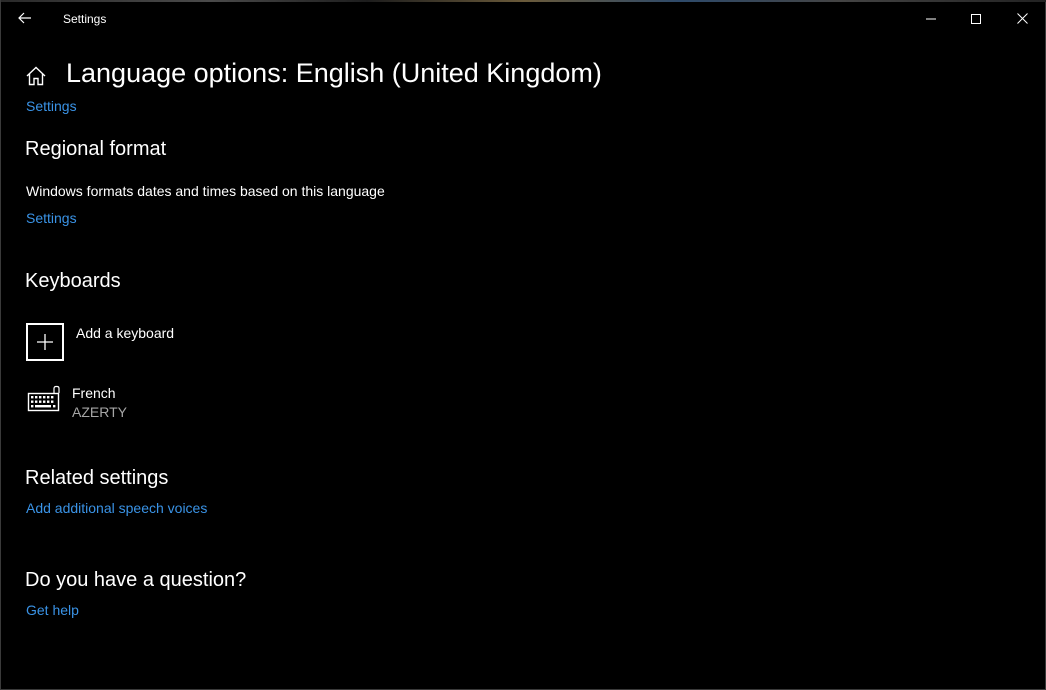 This screenshot has width=1046, height=690. I want to click on close-icon, so click(1022, 18).